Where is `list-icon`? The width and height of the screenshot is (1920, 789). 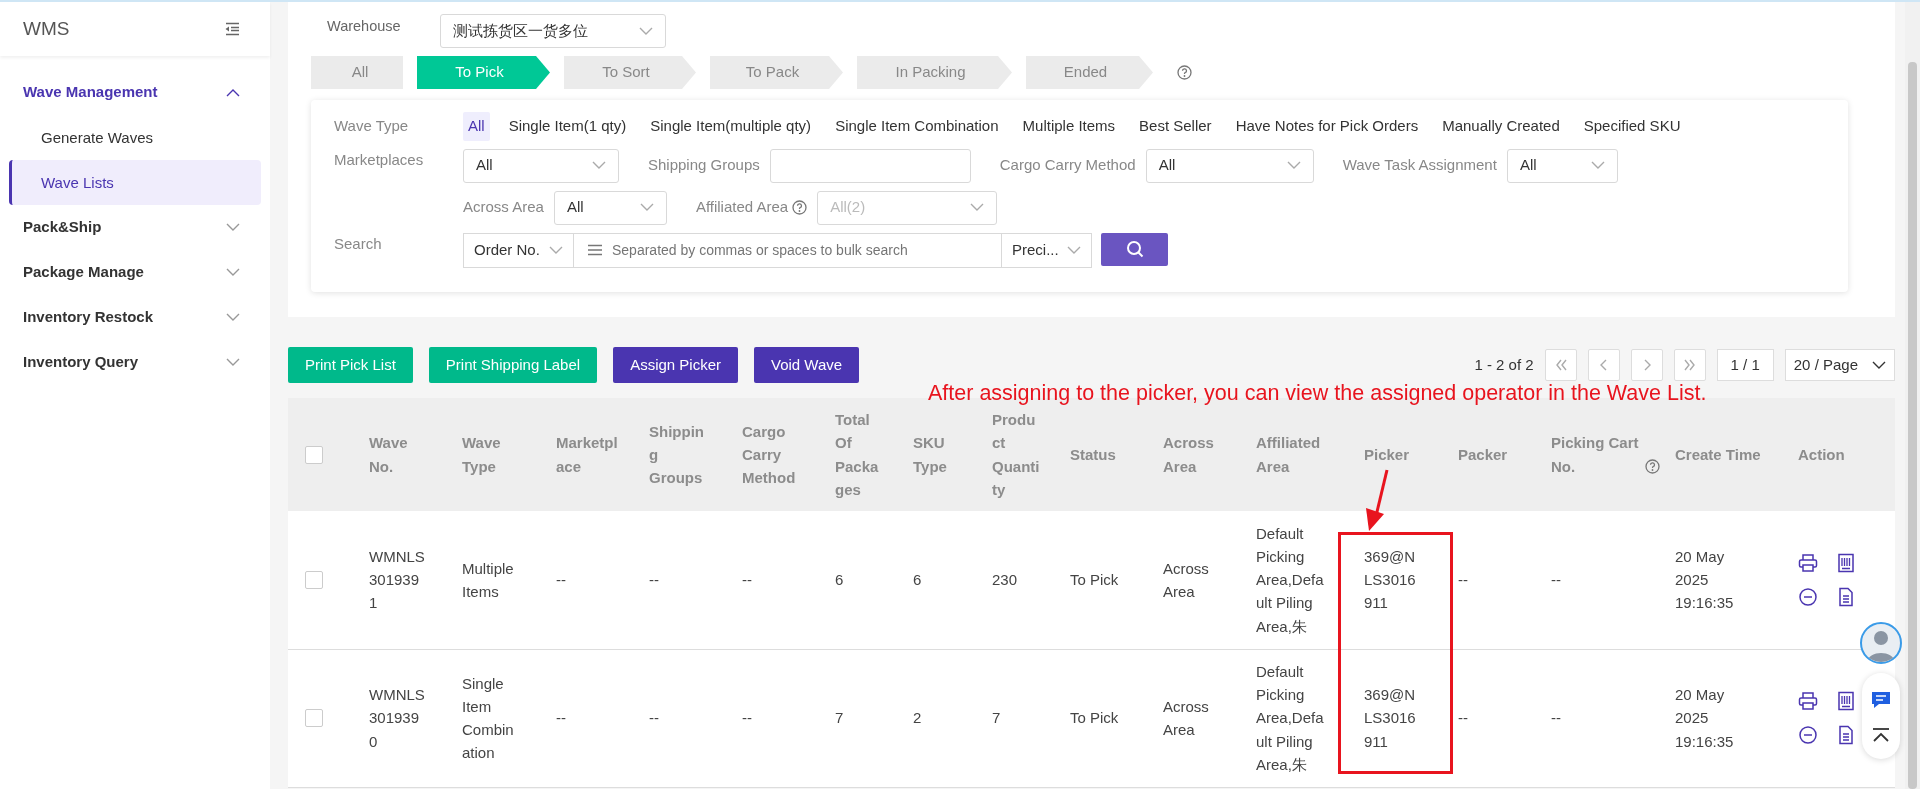
list-icon is located at coordinates (595, 250).